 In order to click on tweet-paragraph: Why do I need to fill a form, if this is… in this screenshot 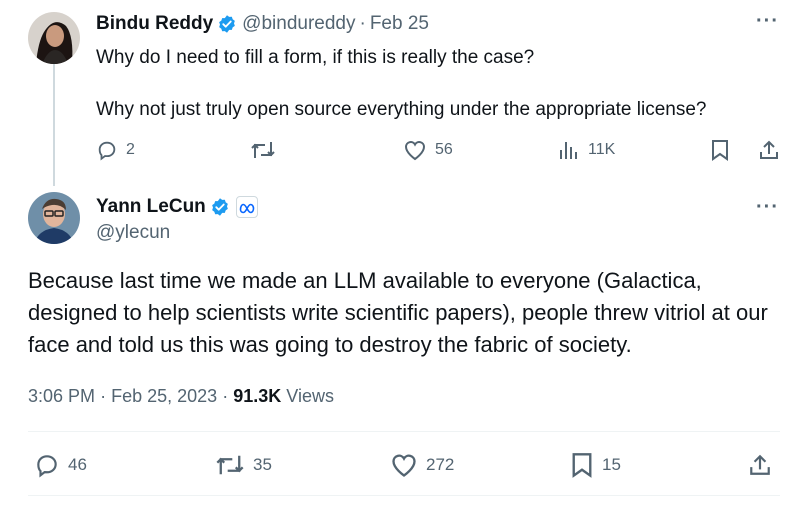, I will do `click(315, 57)`.